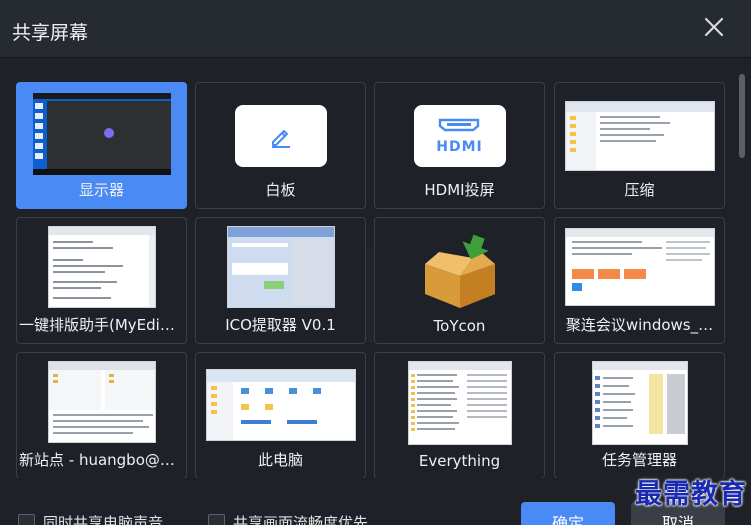  I want to click on source-card-hdmi: HDMI HDMI投屏, so click(459, 145).